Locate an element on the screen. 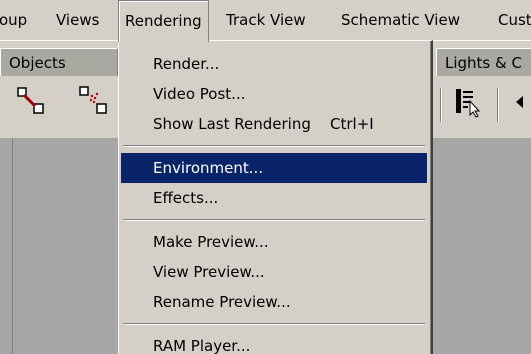 Image resolution: width=531 pixels, height=354 pixels. arrow-left-icon is located at coordinates (520, 102).